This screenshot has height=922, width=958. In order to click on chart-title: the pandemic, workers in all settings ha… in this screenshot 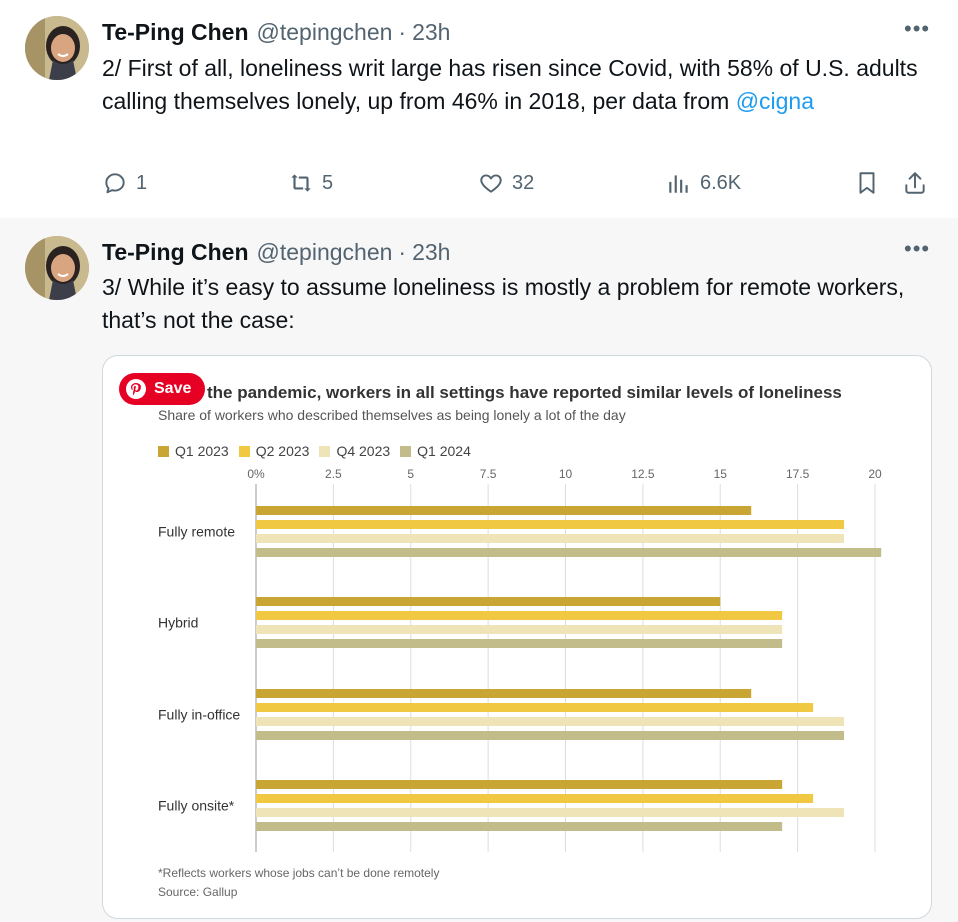, I will do `click(524, 392)`.